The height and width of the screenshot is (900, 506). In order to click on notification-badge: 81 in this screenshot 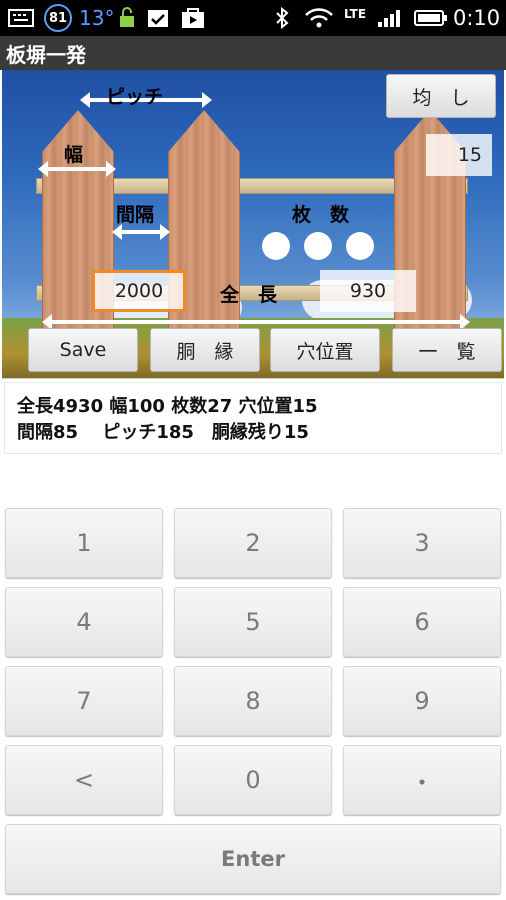, I will do `click(58, 18)`.